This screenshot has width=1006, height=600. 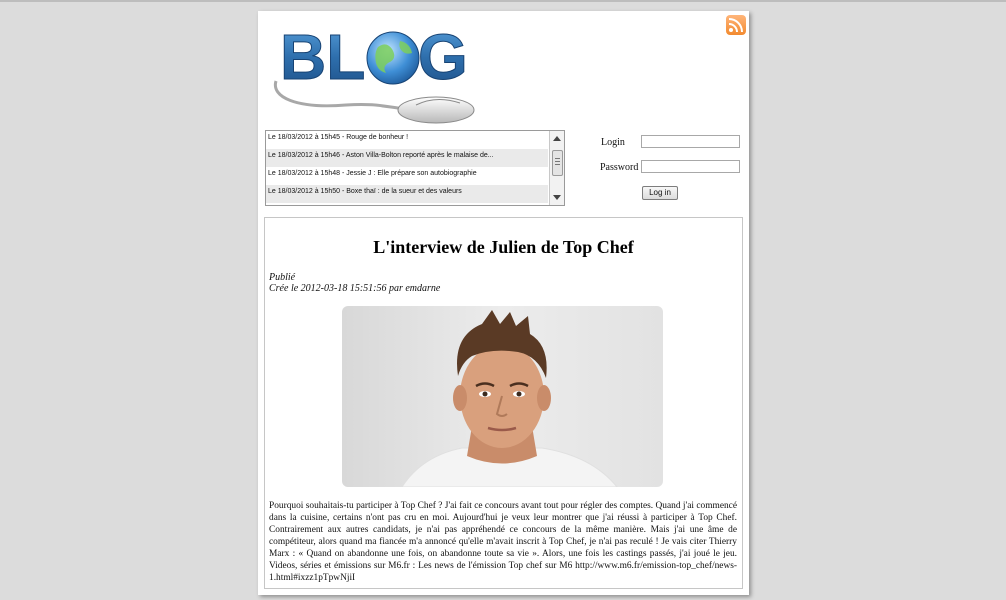 I want to click on svg-text: G, so click(x=443, y=57).